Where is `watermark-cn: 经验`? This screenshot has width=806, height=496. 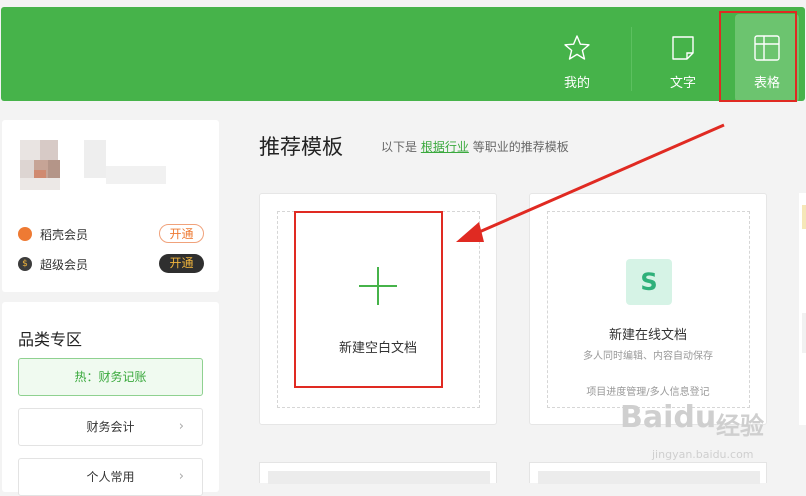 watermark-cn: 经验 is located at coordinates (740, 426).